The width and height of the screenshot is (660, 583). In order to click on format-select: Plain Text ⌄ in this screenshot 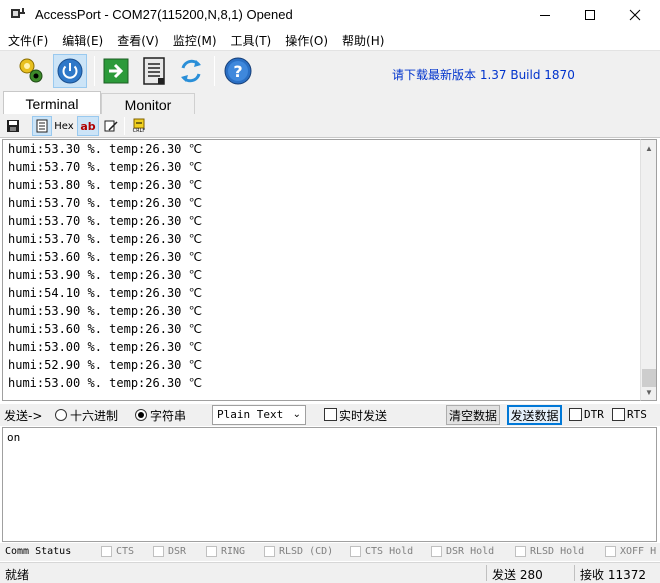, I will do `click(259, 415)`.